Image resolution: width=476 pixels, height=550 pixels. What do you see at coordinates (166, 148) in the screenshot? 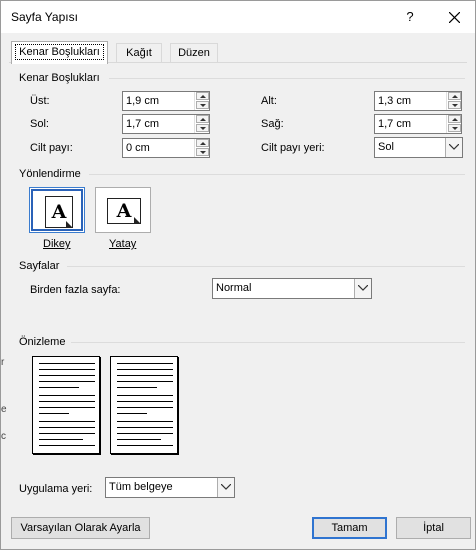
I see `gutter-spinner: 0 cm` at bounding box center [166, 148].